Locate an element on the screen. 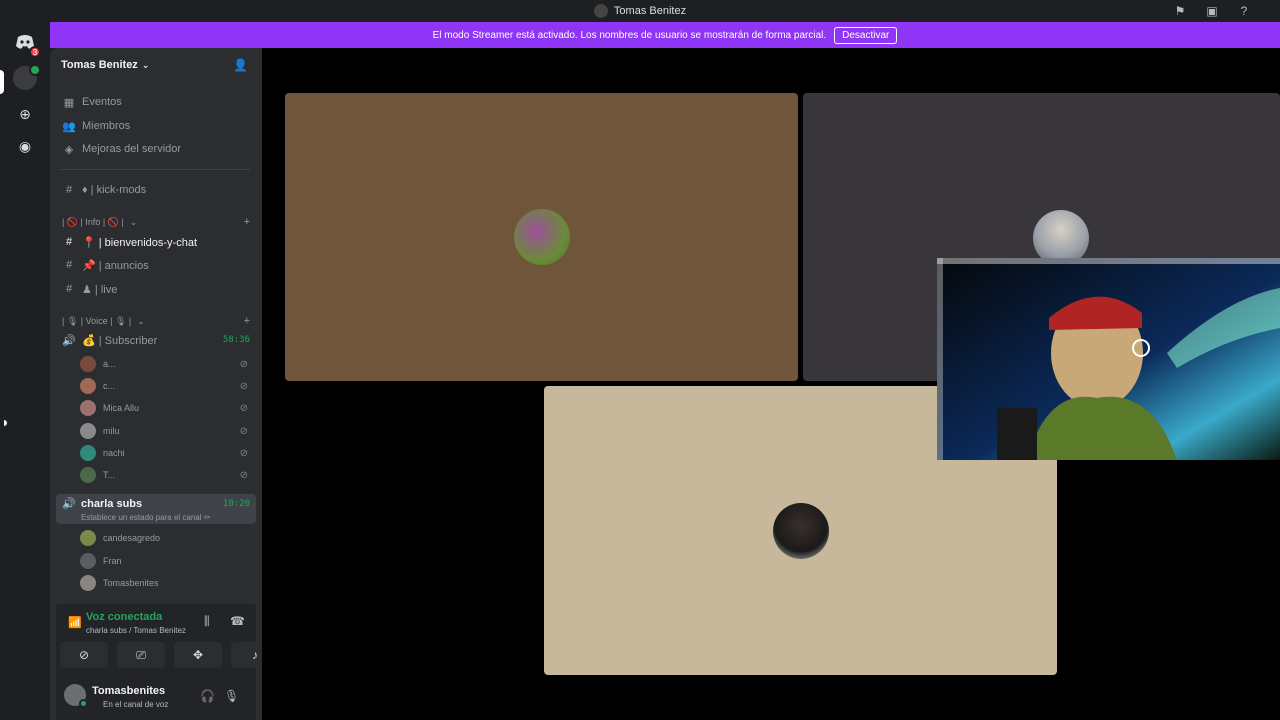 The width and height of the screenshot is (1280, 720). channel-status: Establece un estado para el canal ✏ is located at coordinates (145, 517).